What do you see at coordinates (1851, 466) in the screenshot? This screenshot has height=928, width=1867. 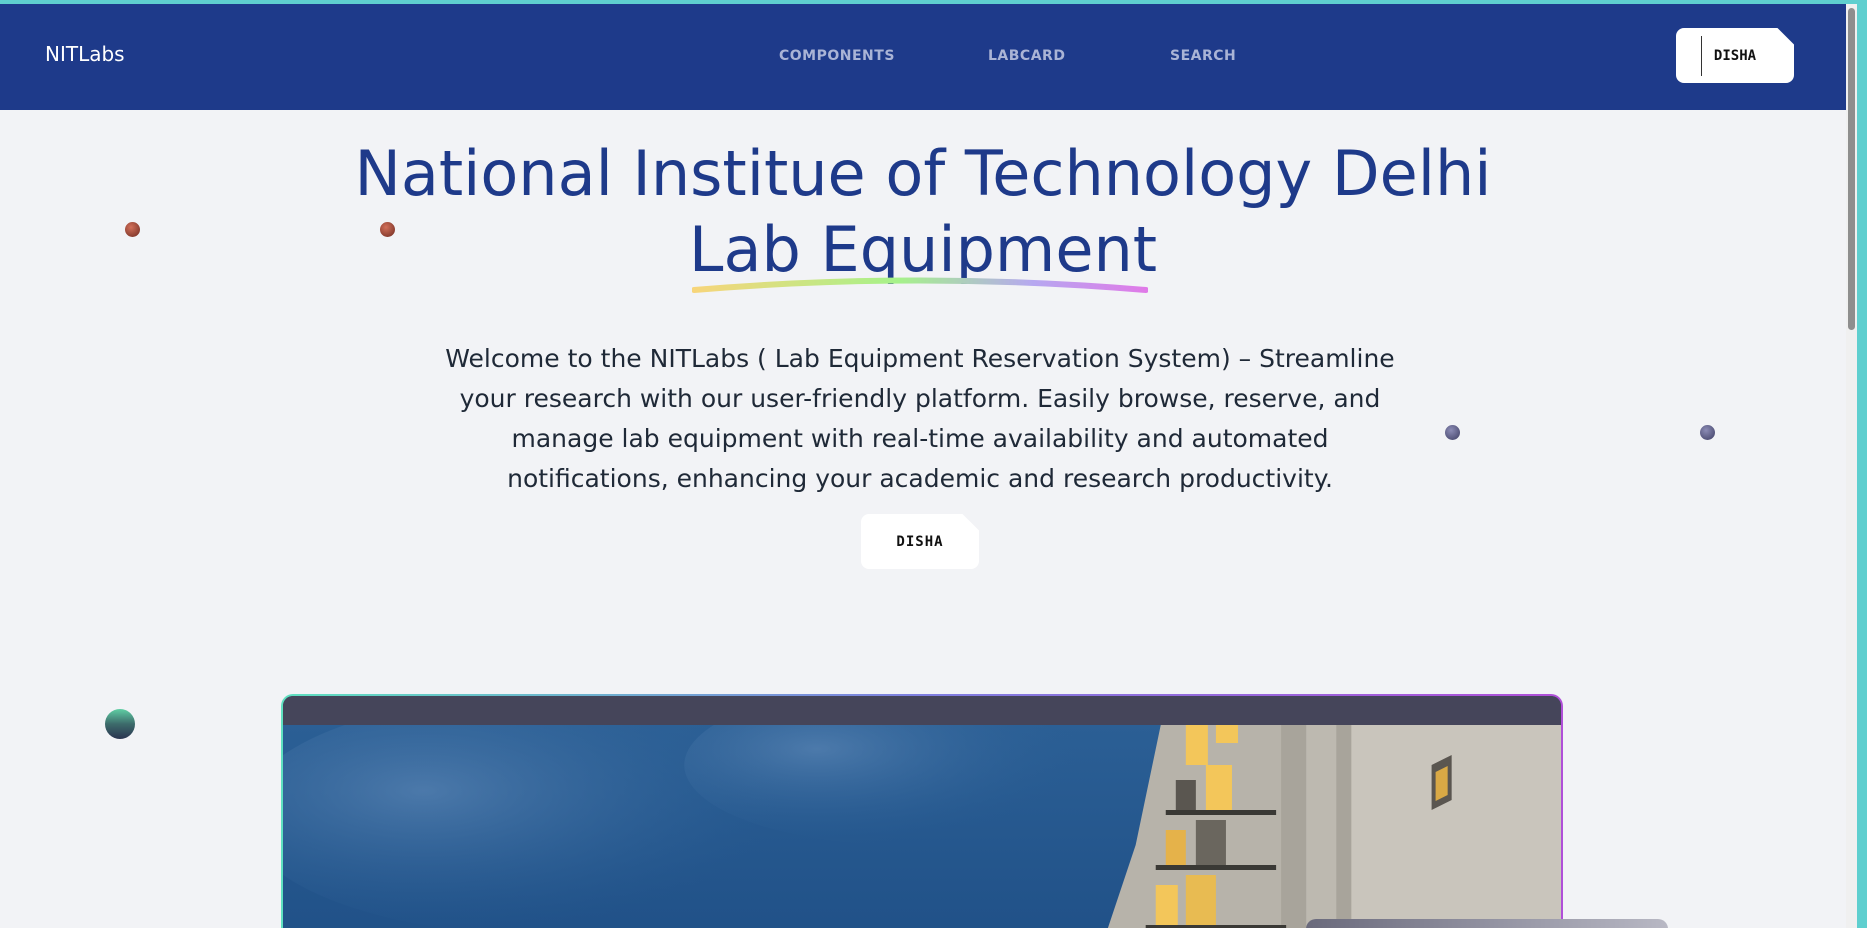 I see `page-scrollbar` at bounding box center [1851, 466].